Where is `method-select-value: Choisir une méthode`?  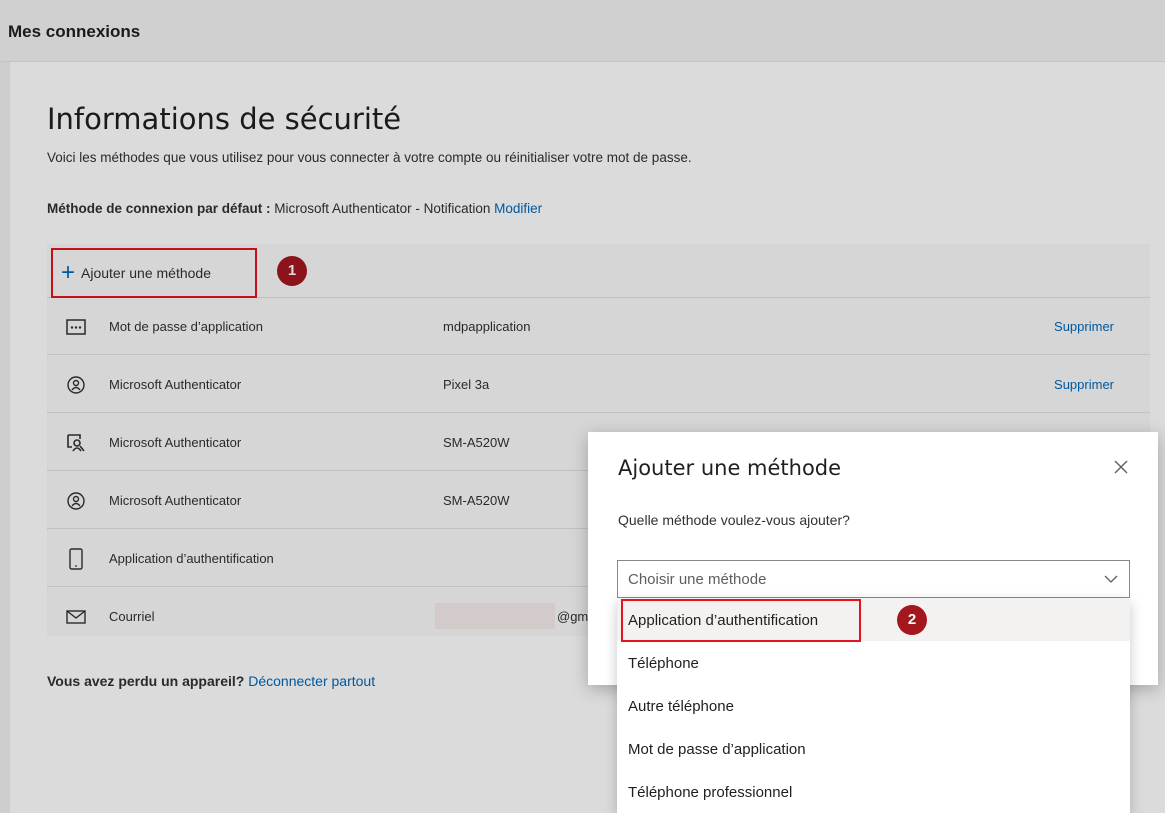 method-select-value: Choisir une méthode is located at coordinates (697, 579).